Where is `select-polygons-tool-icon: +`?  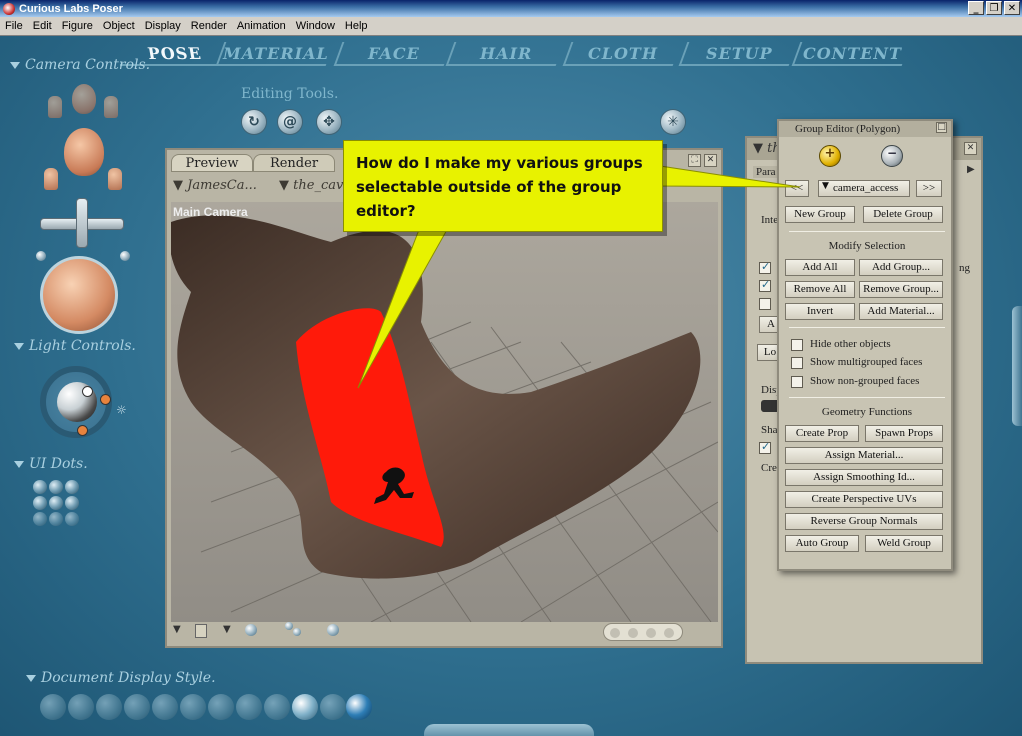 select-polygons-tool-icon: + is located at coordinates (830, 156).